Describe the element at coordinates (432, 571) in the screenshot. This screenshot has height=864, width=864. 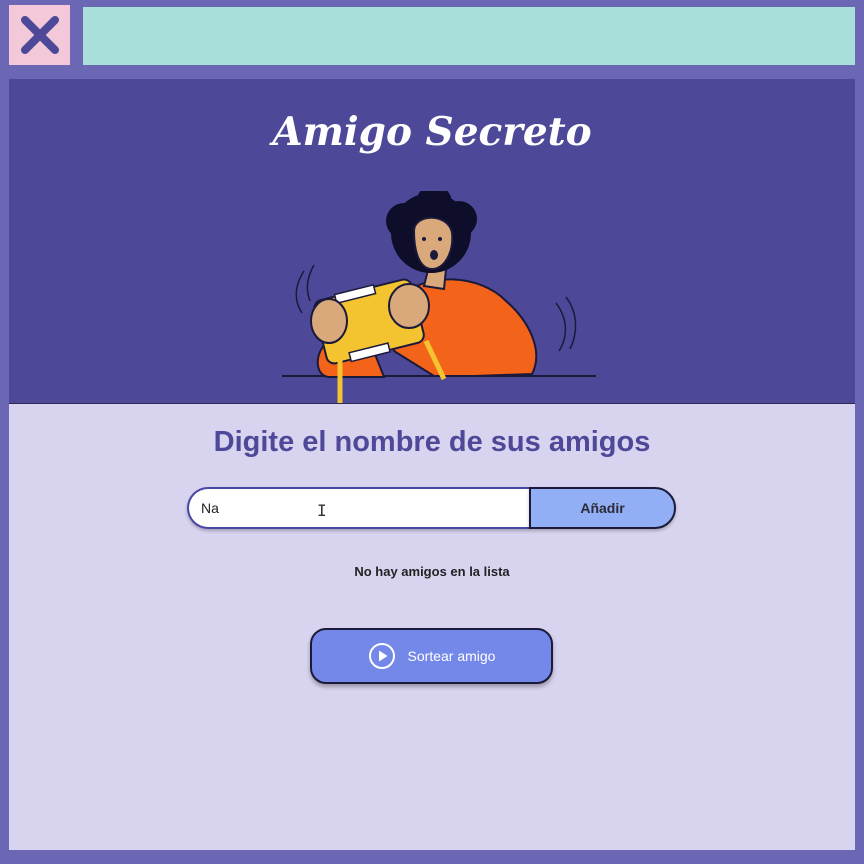
I see `friend-list-empty-message: No hay amigos en la lista` at that location.